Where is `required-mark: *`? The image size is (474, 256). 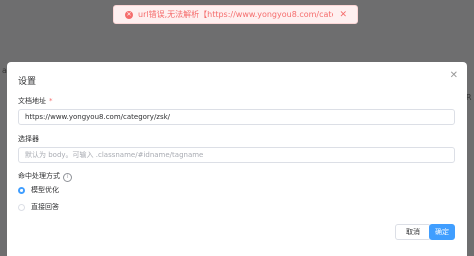 required-mark: * is located at coordinates (51, 101).